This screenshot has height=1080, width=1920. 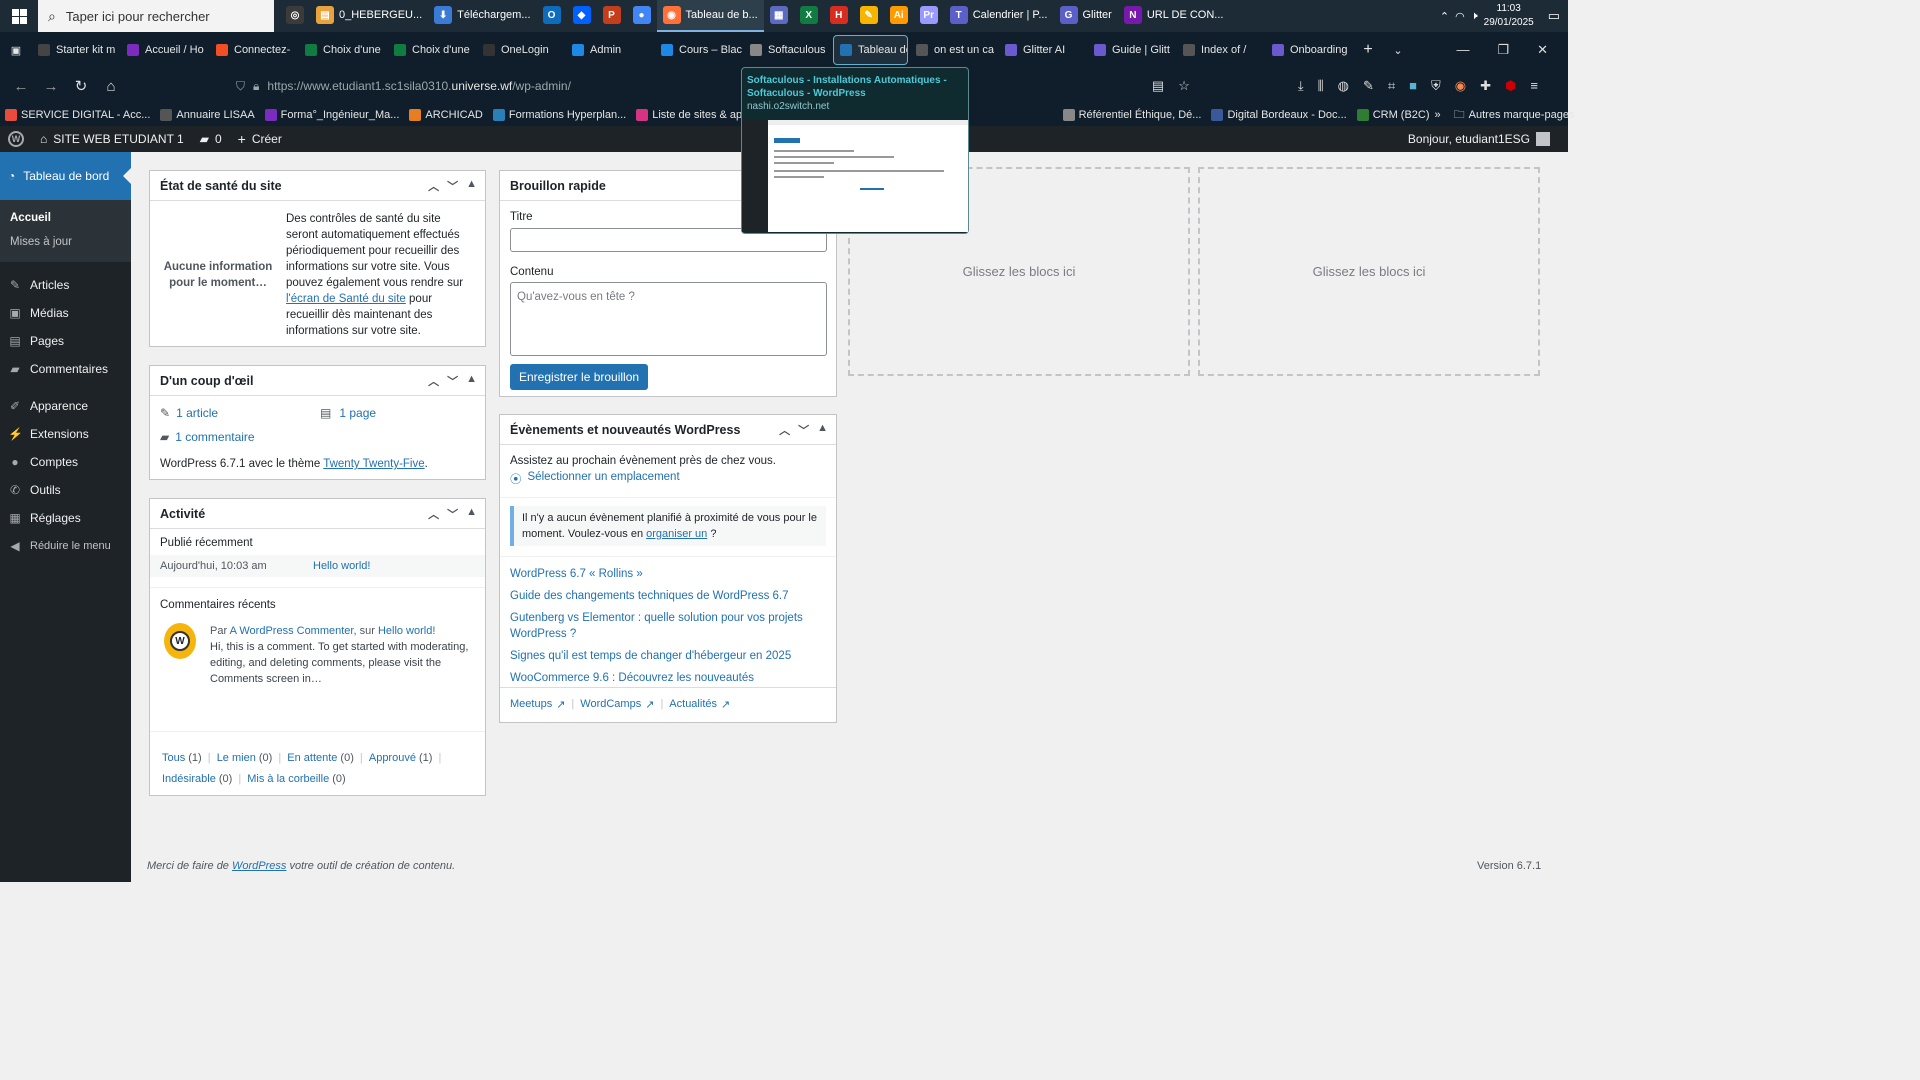 What do you see at coordinates (1503, 50) in the screenshot?
I see `restore-icon: ❐` at bounding box center [1503, 50].